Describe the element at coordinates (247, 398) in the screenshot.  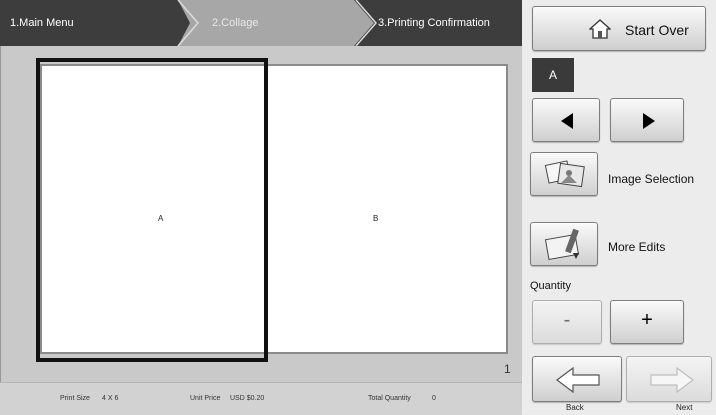
I see `unit-price-value: USD $0.20` at that location.